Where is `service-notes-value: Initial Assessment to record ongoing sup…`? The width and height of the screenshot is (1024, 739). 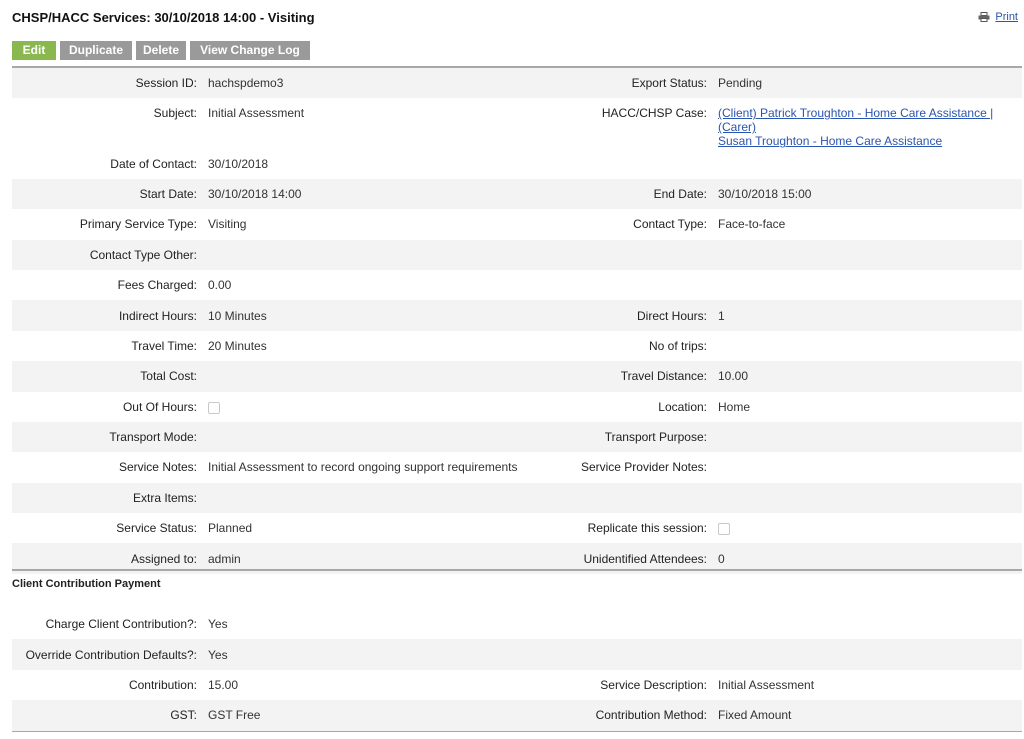 service-notes-value: Initial Assessment to record ongoing sup… is located at coordinates (363, 467).